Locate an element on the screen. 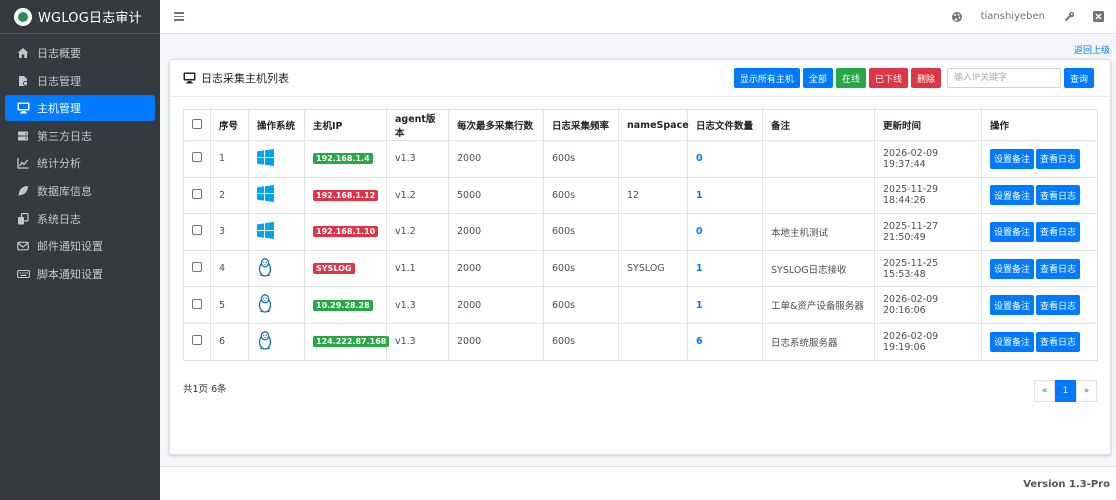  all-button: 全部 is located at coordinates (817, 78).